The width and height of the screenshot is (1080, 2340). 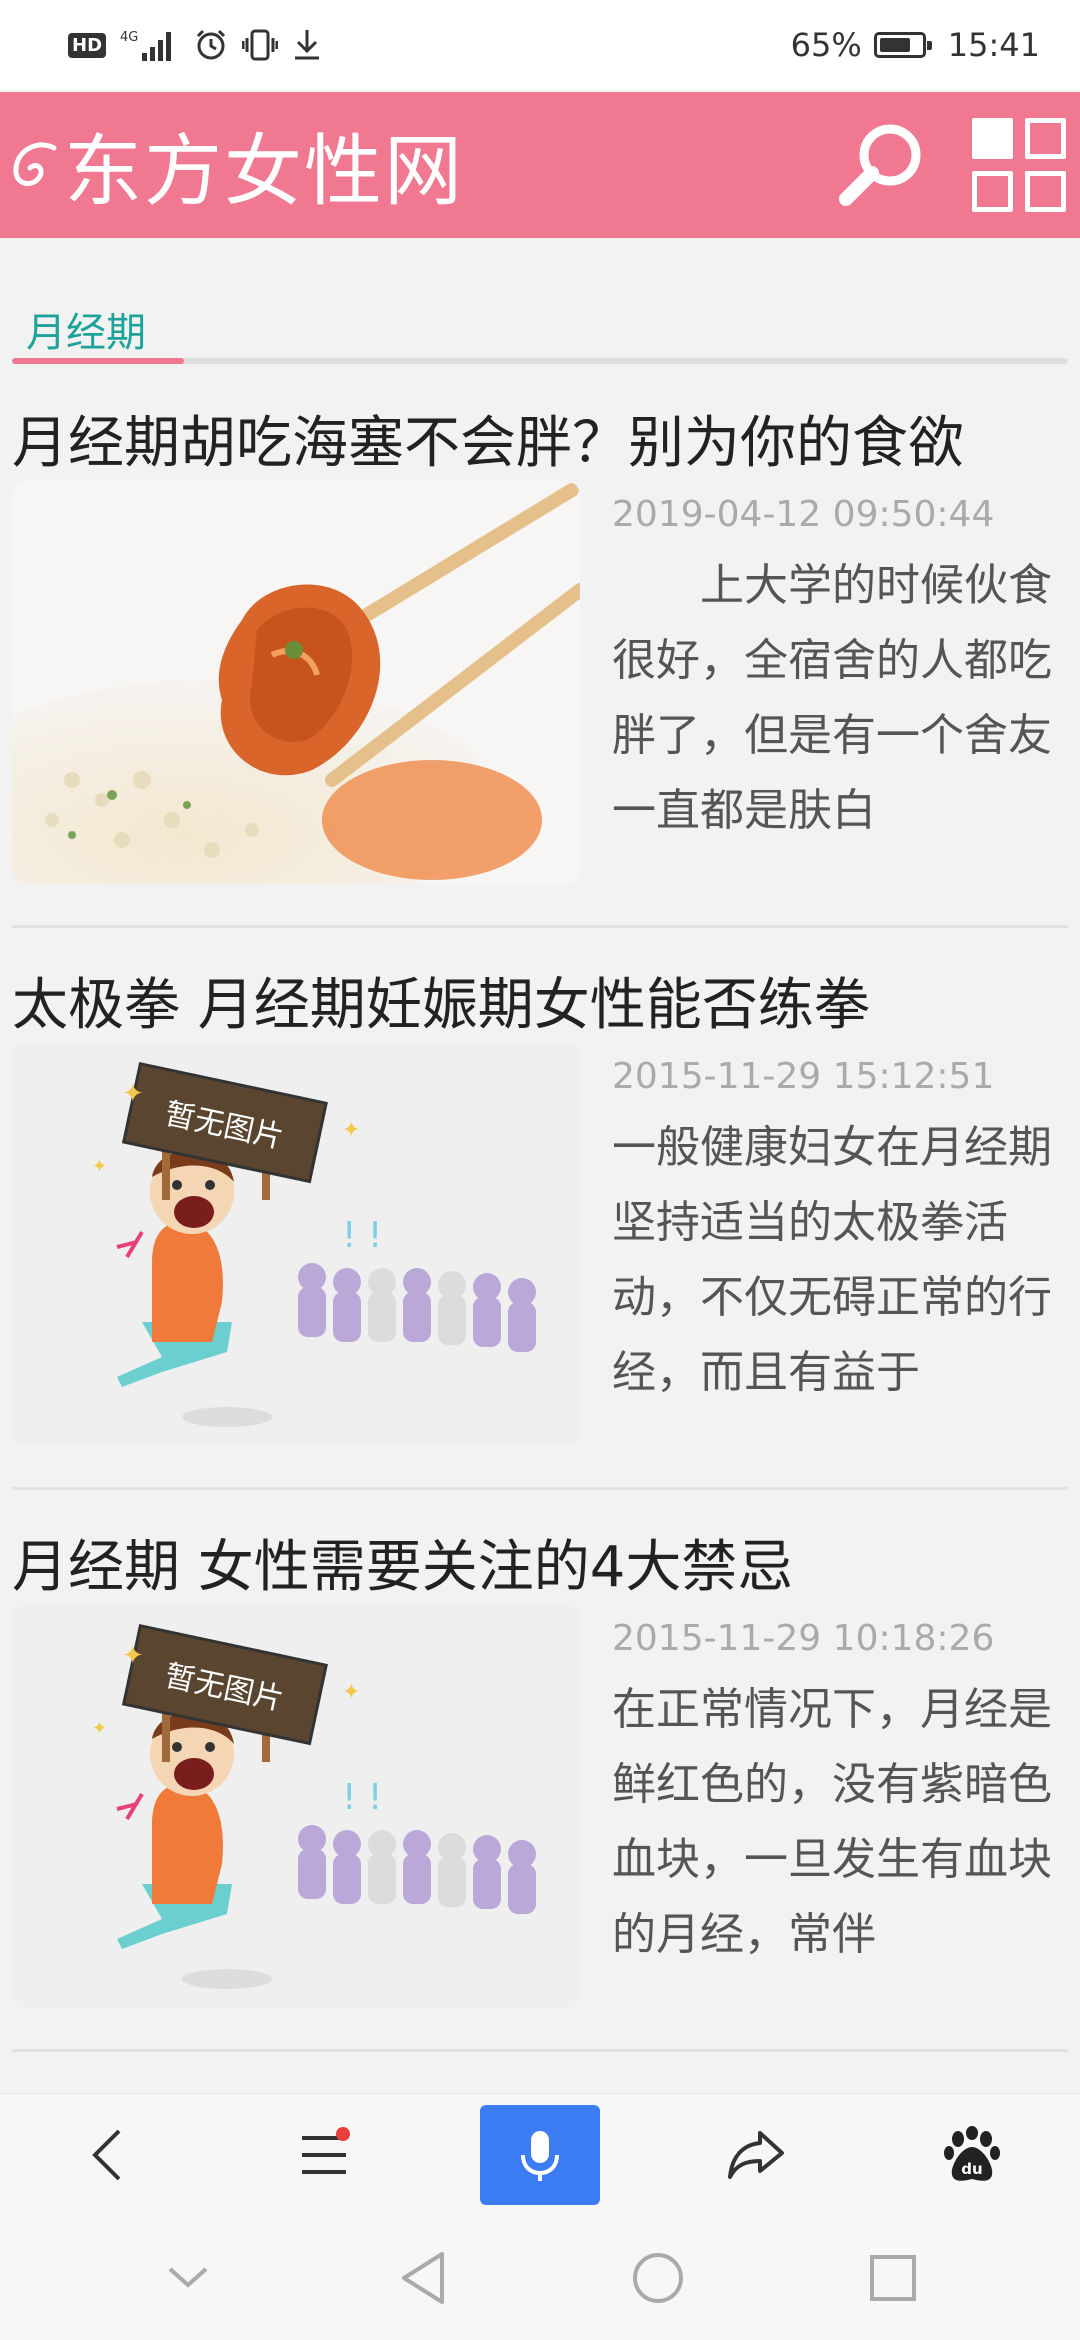 What do you see at coordinates (832, 1822) in the screenshot?
I see `article-summary: 在正常情况下，月经是鲜红色的，没有紫暗色血块，一旦发生有血块的月经，常伴` at bounding box center [832, 1822].